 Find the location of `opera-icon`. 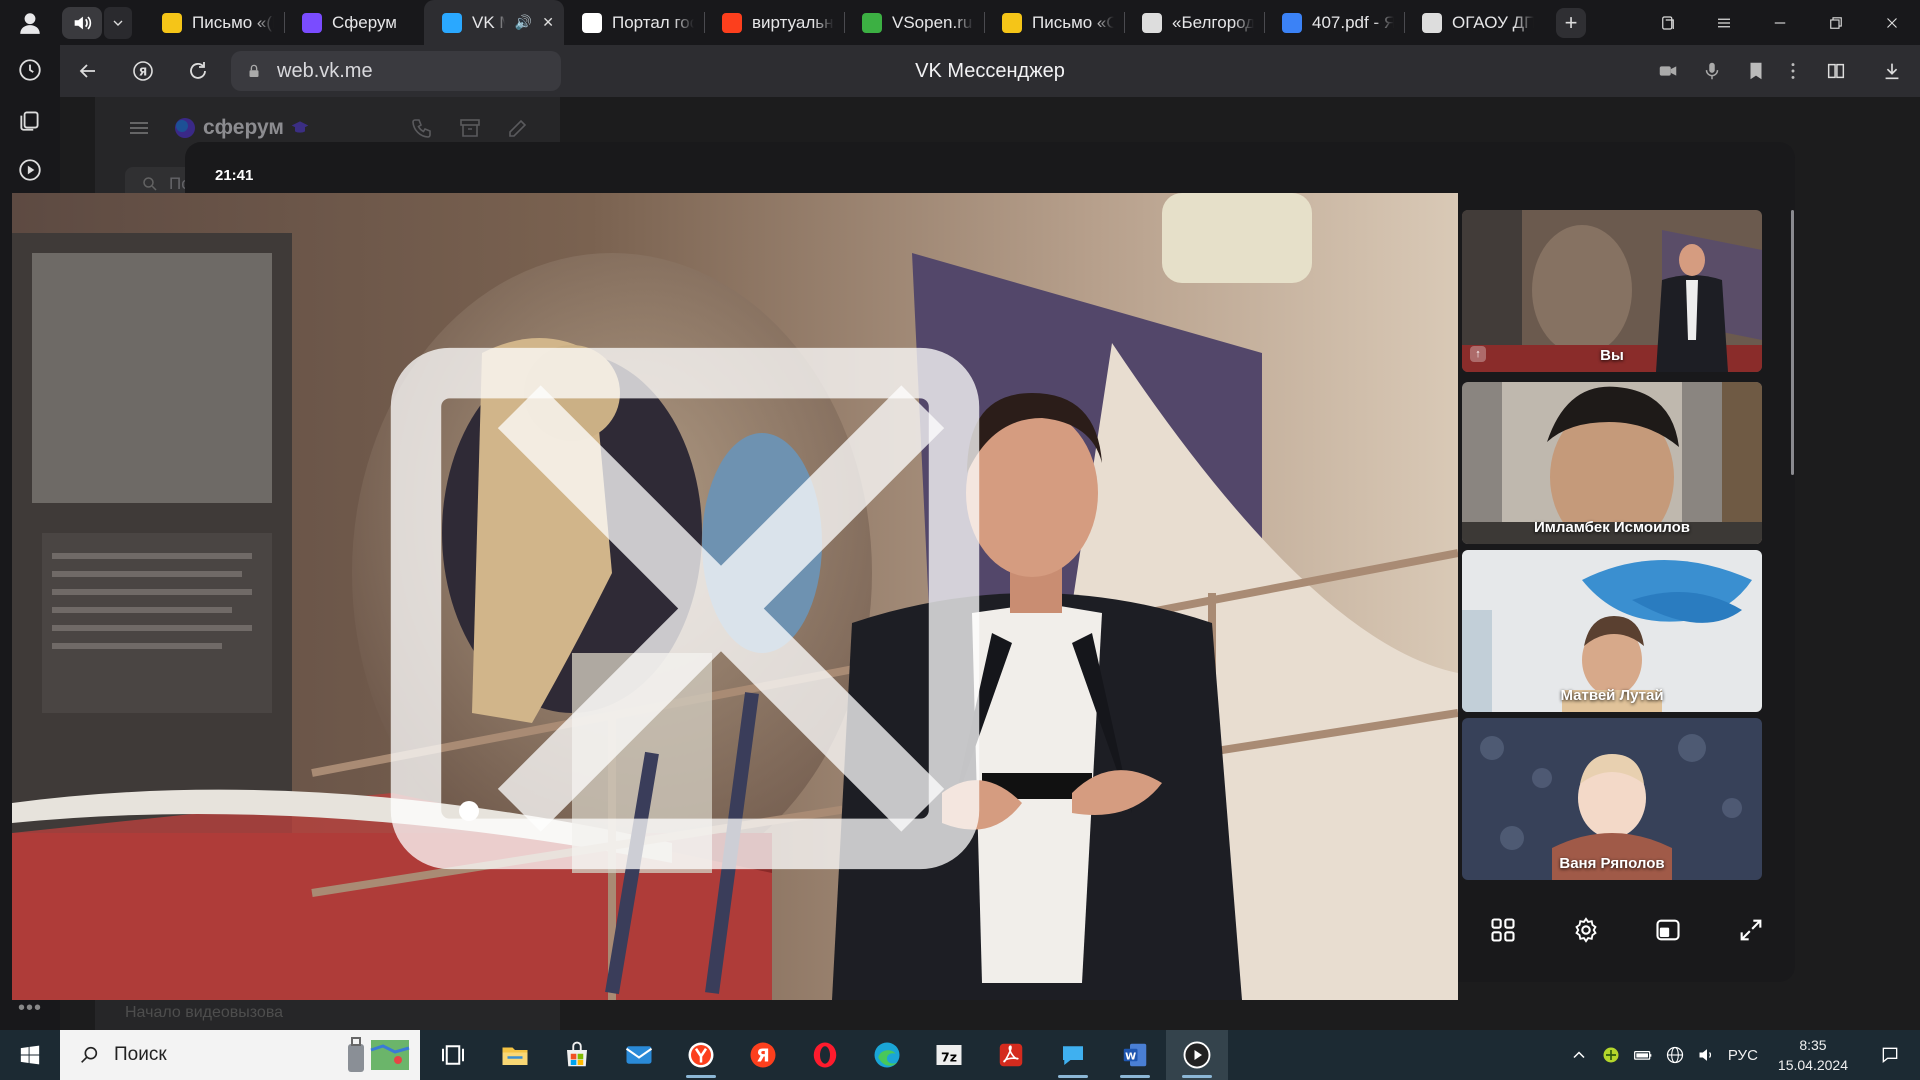

opera-icon is located at coordinates (825, 1055).